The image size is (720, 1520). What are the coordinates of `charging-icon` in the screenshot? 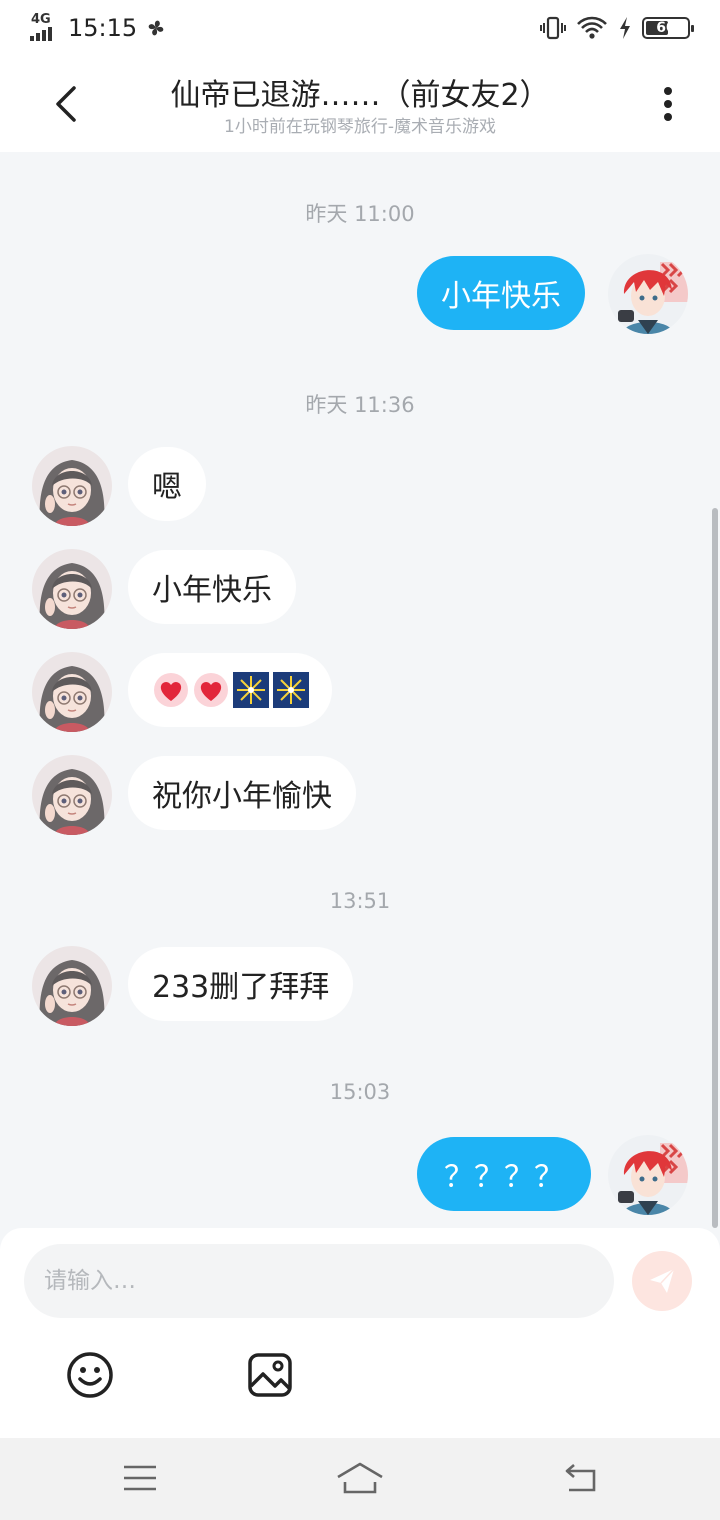 It's located at (625, 28).